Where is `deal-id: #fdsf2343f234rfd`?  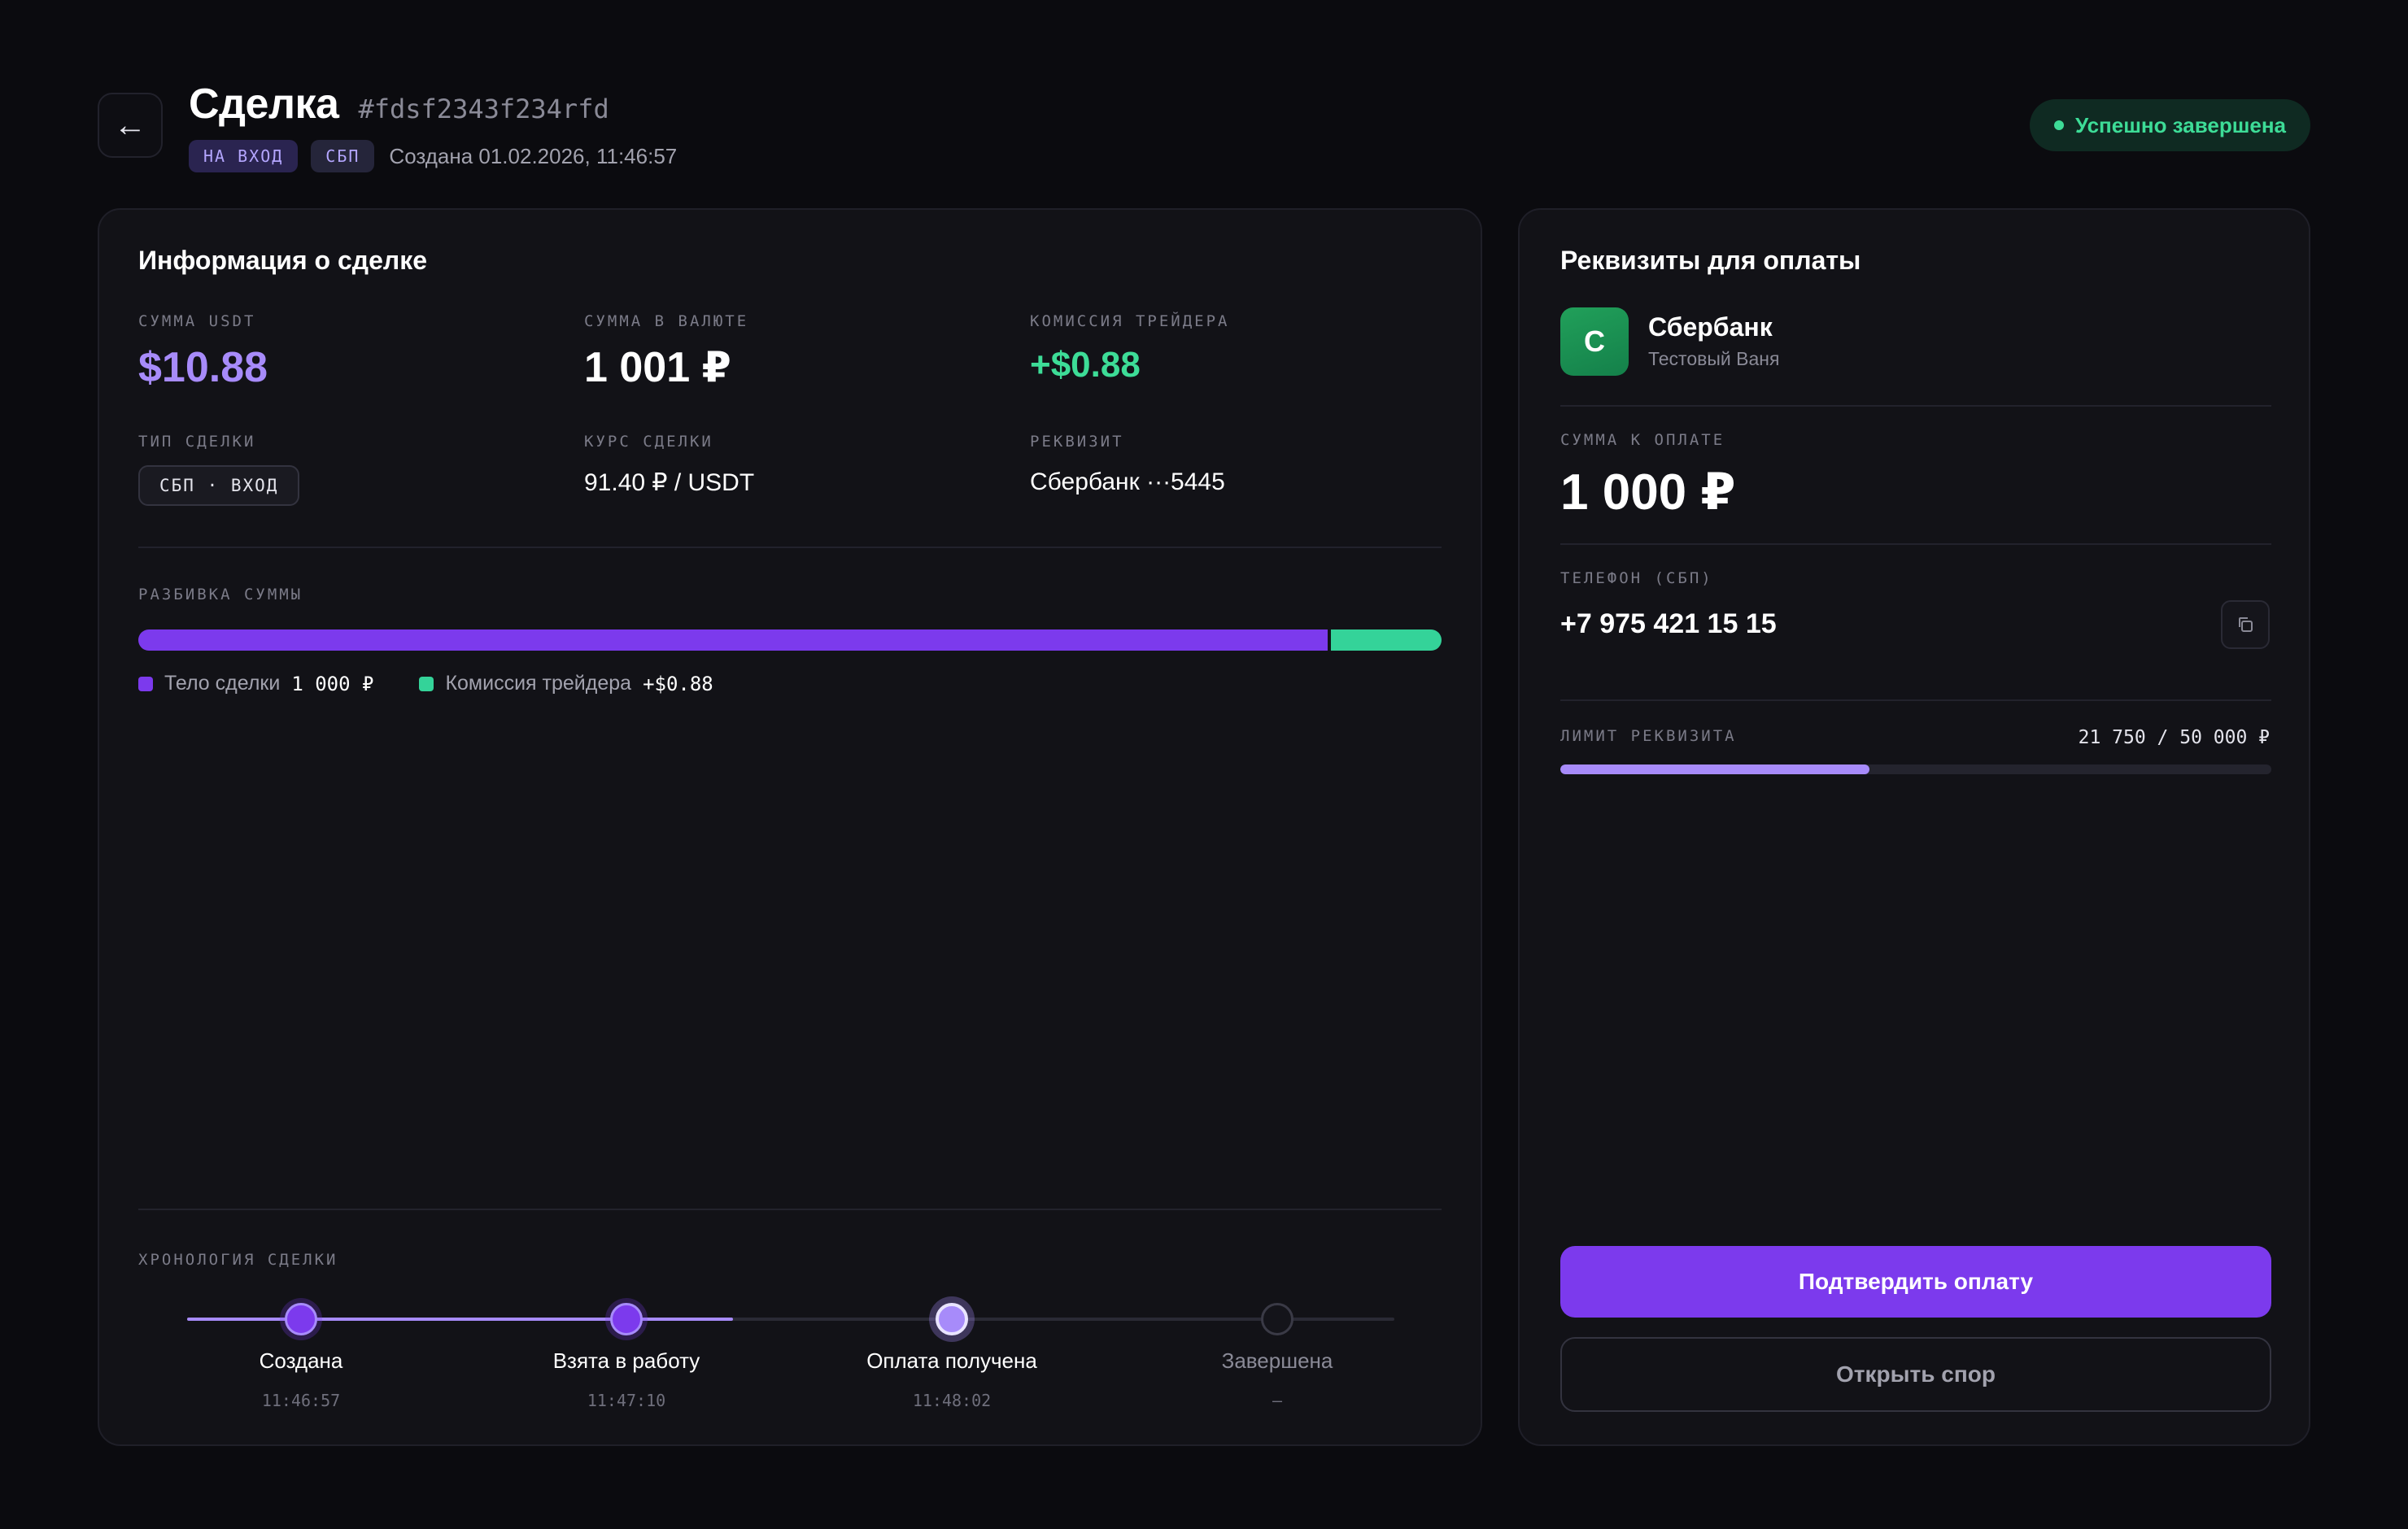
deal-id: #fdsf2343f234rfd is located at coordinates (484, 109).